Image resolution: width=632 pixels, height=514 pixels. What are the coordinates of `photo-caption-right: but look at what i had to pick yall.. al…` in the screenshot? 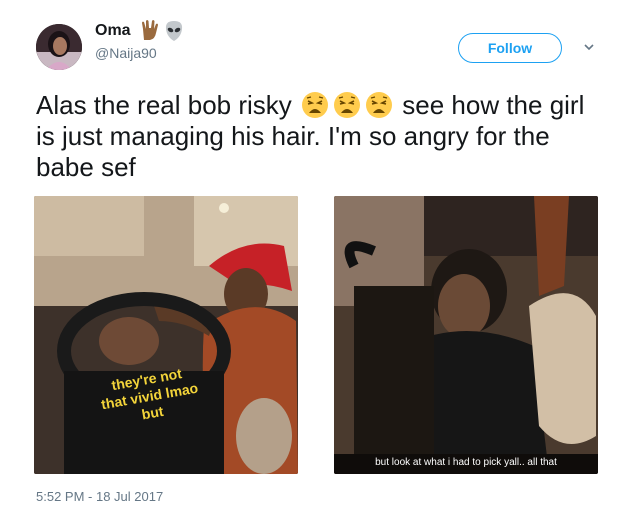 It's located at (466, 462).